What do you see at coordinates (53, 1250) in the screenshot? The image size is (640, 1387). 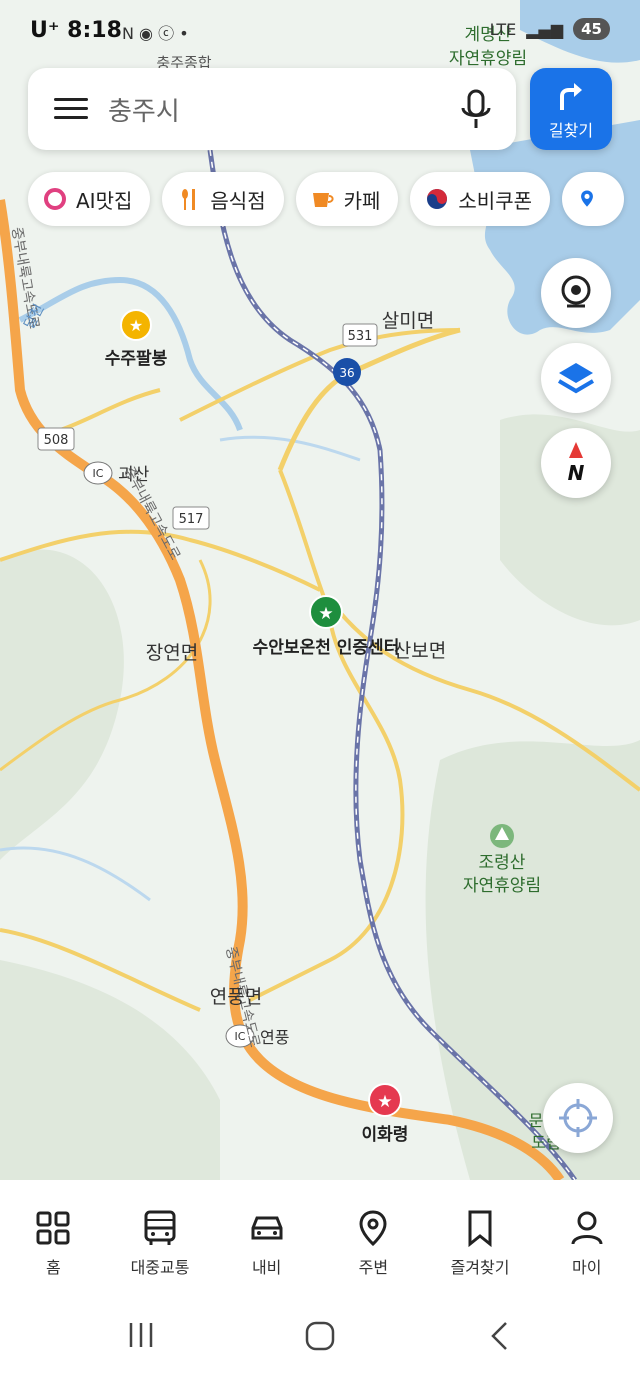 I see `nav-home: 홈` at bounding box center [53, 1250].